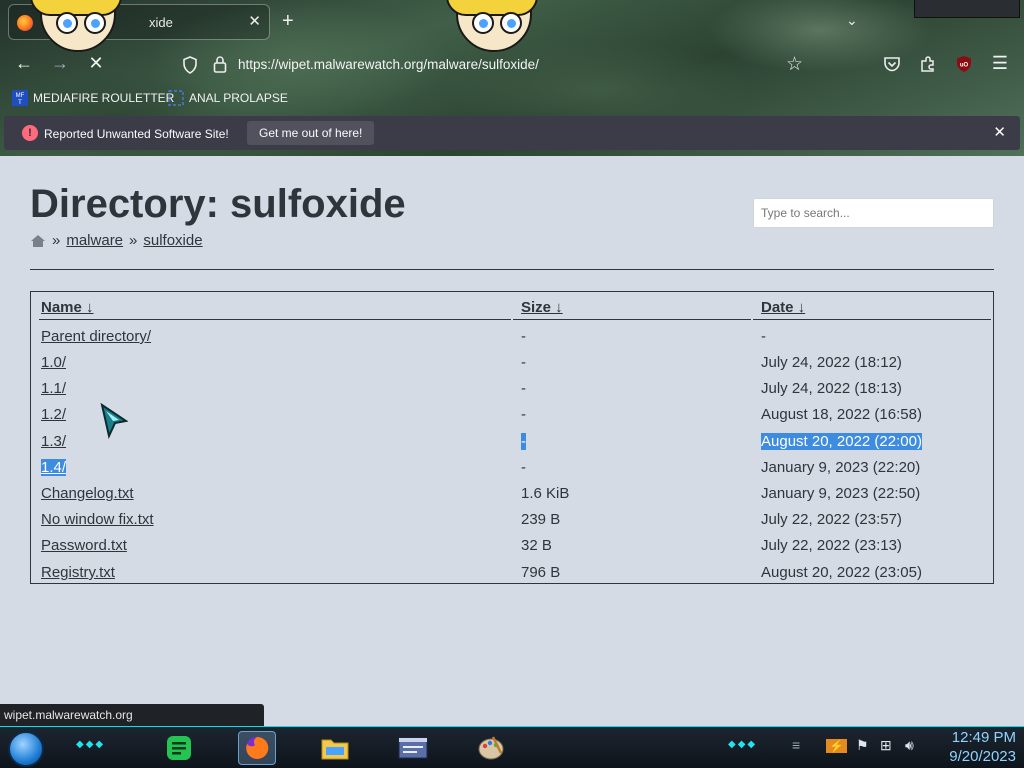  What do you see at coordinates (53, 441) in the screenshot?
I see `file-link: 1.3/` at bounding box center [53, 441].